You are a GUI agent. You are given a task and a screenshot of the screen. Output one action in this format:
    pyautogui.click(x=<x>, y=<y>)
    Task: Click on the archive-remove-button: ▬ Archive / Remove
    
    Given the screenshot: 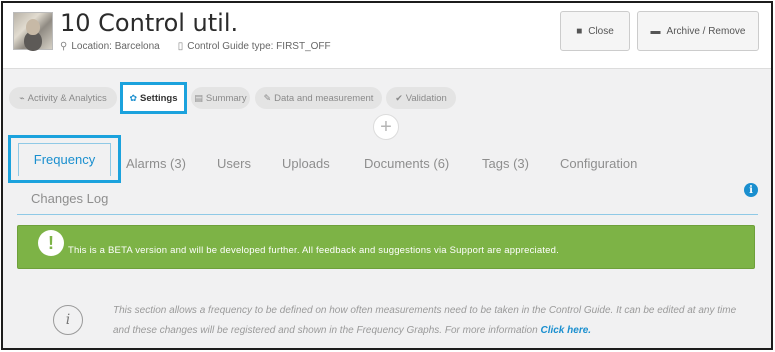 What is the action you would take?
    pyautogui.click(x=698, y=31)
    